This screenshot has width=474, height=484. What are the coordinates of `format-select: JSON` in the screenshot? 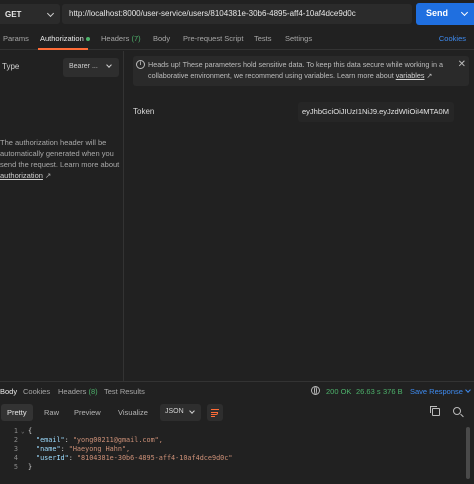 It's located at (180, 412).